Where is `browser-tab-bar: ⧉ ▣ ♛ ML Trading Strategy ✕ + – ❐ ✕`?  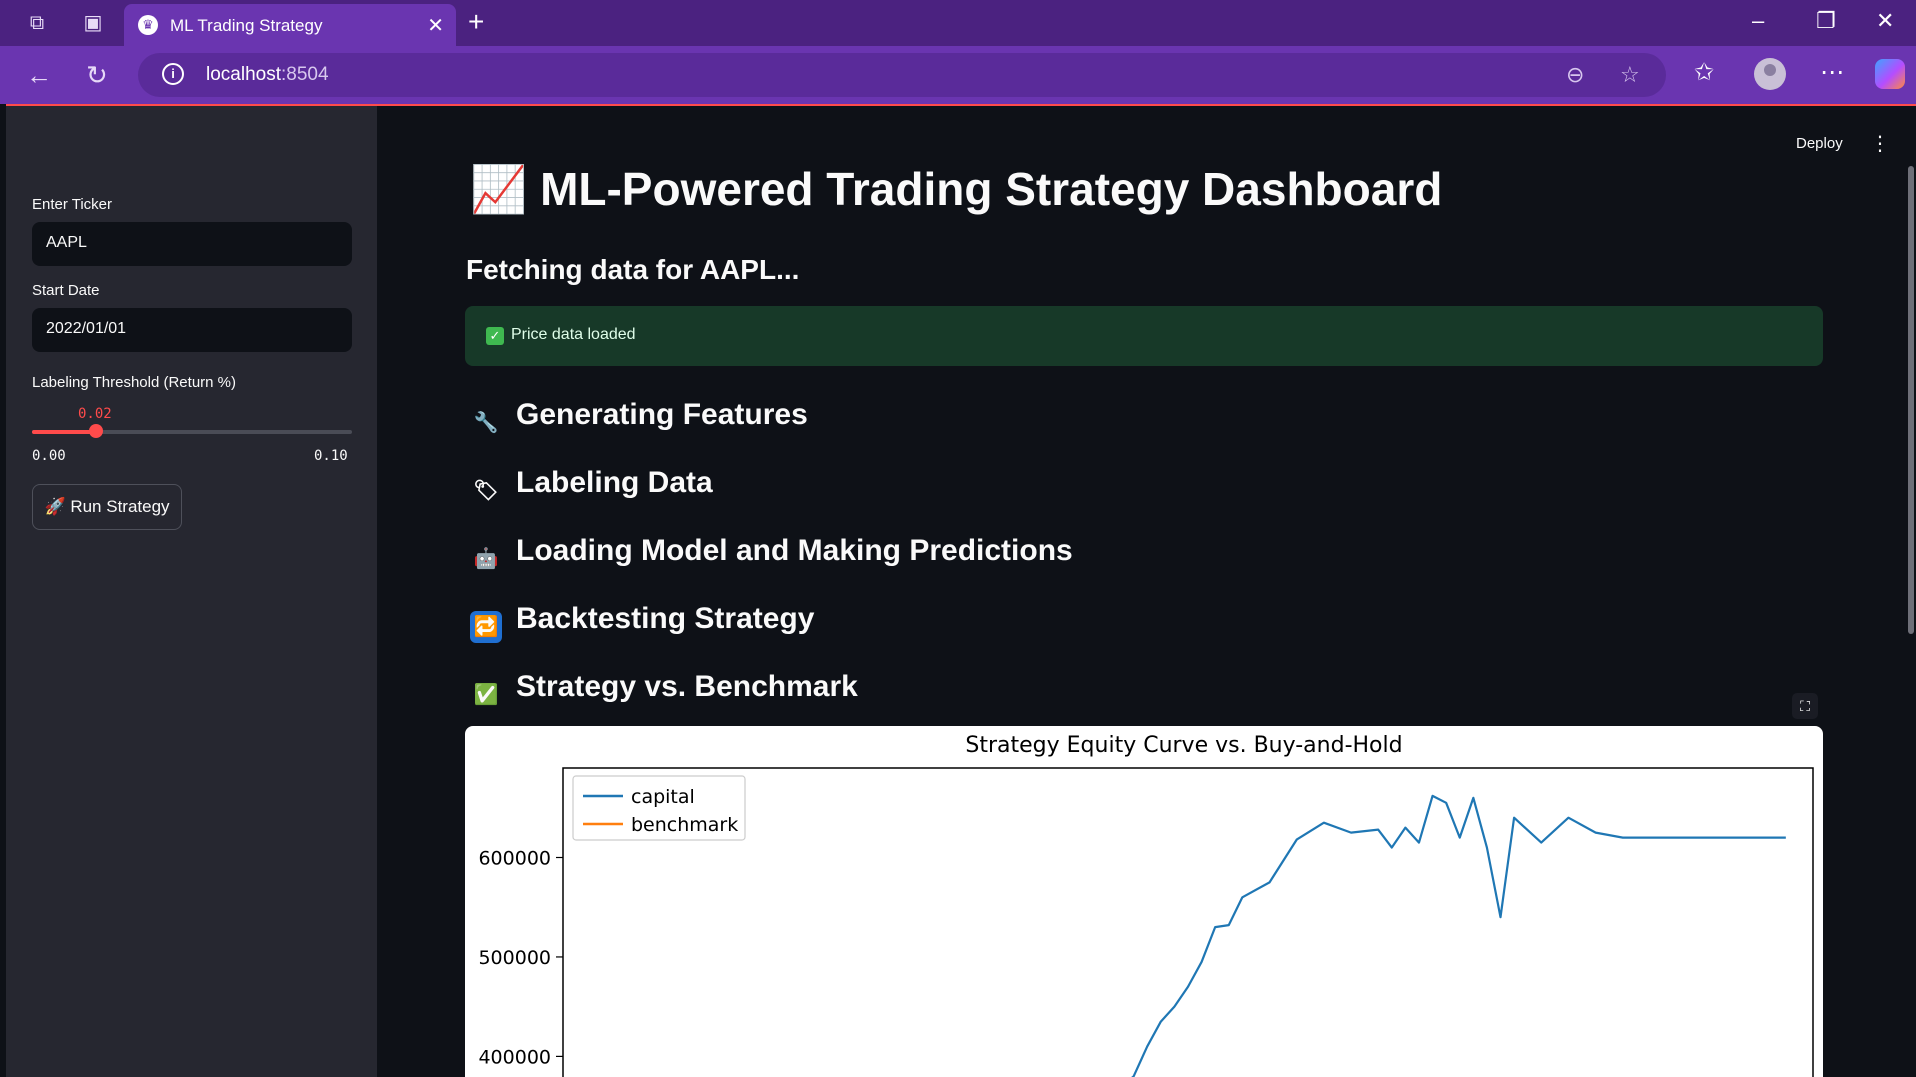 browser-tab-bar: ⧉ ▣ ♛ ML Trading Strategy ✕ + – ❐ ✕ is located at coordinates (958, 23).